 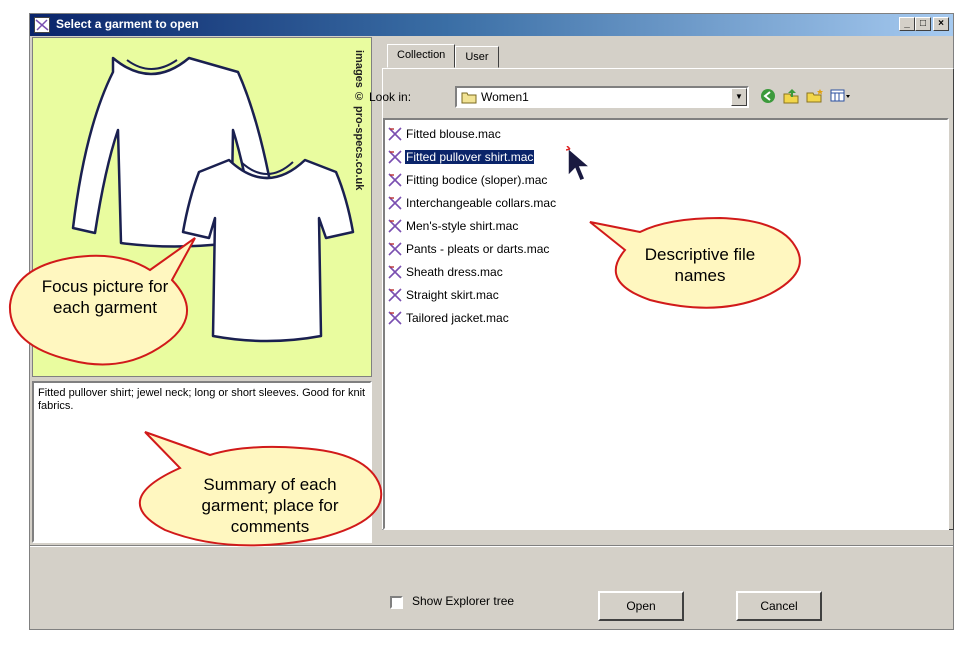 I want to click on file-item: Fitted blouse.mac, so click(x=444, y=134).